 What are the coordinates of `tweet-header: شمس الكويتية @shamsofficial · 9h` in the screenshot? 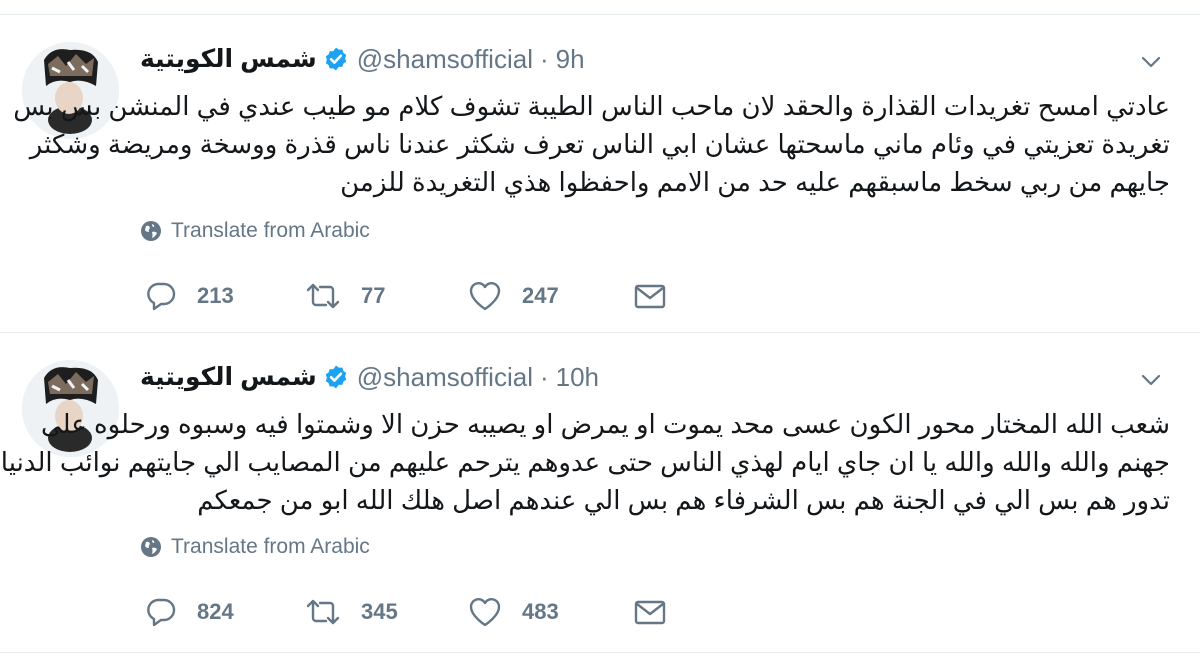 It's located at (362, 59).